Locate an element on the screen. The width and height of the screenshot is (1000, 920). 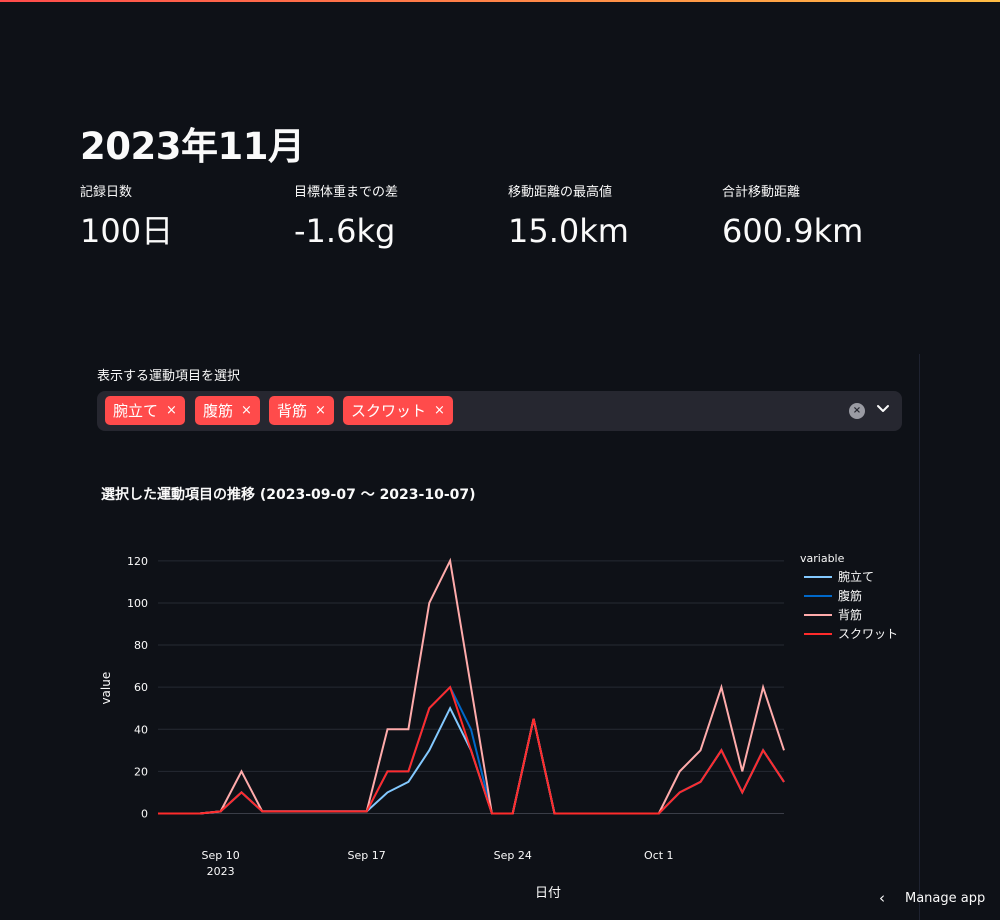
manage-app-label: Manage app is located at coordinates (945, 898).